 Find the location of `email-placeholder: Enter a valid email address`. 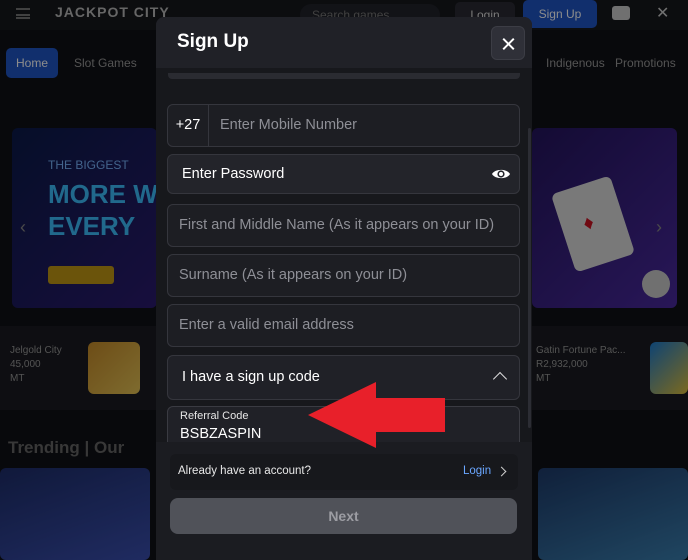

email-placeholder: Enter a valid email address is located at coordinates (266, 325).